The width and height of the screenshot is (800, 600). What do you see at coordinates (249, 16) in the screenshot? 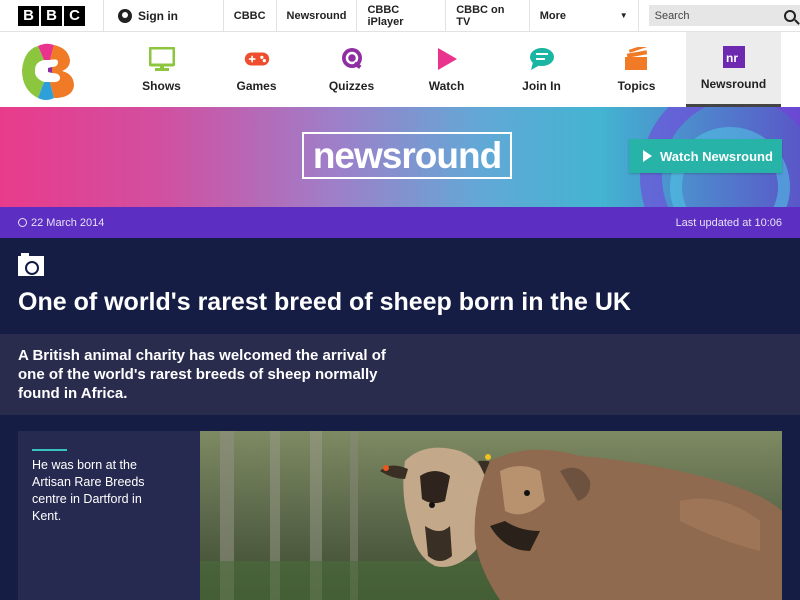
I see `bbc-link-cbbc: CBBC` at bounding box center [249, 16].